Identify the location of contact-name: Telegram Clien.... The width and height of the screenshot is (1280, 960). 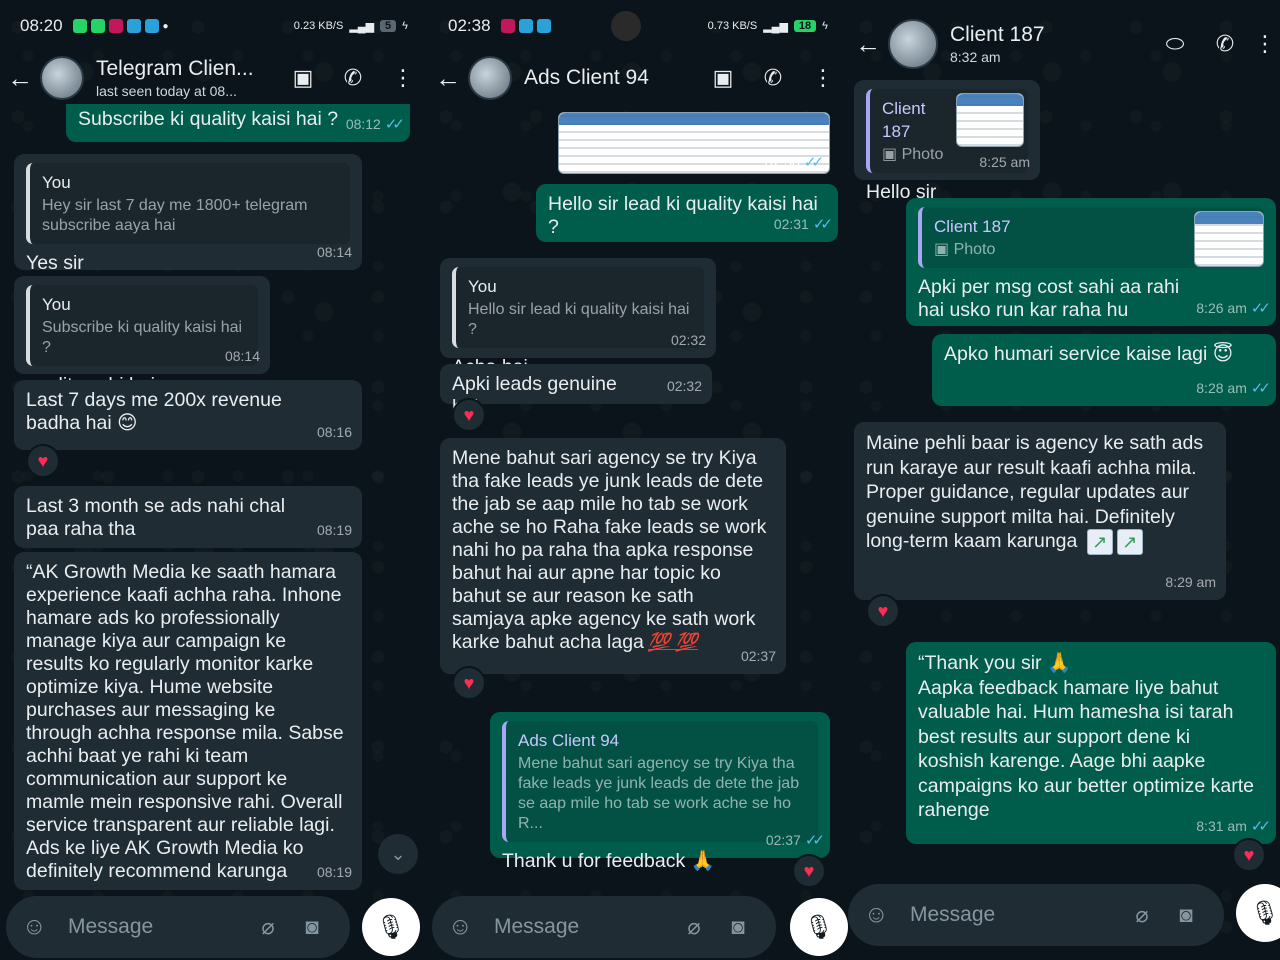
(175, 68).